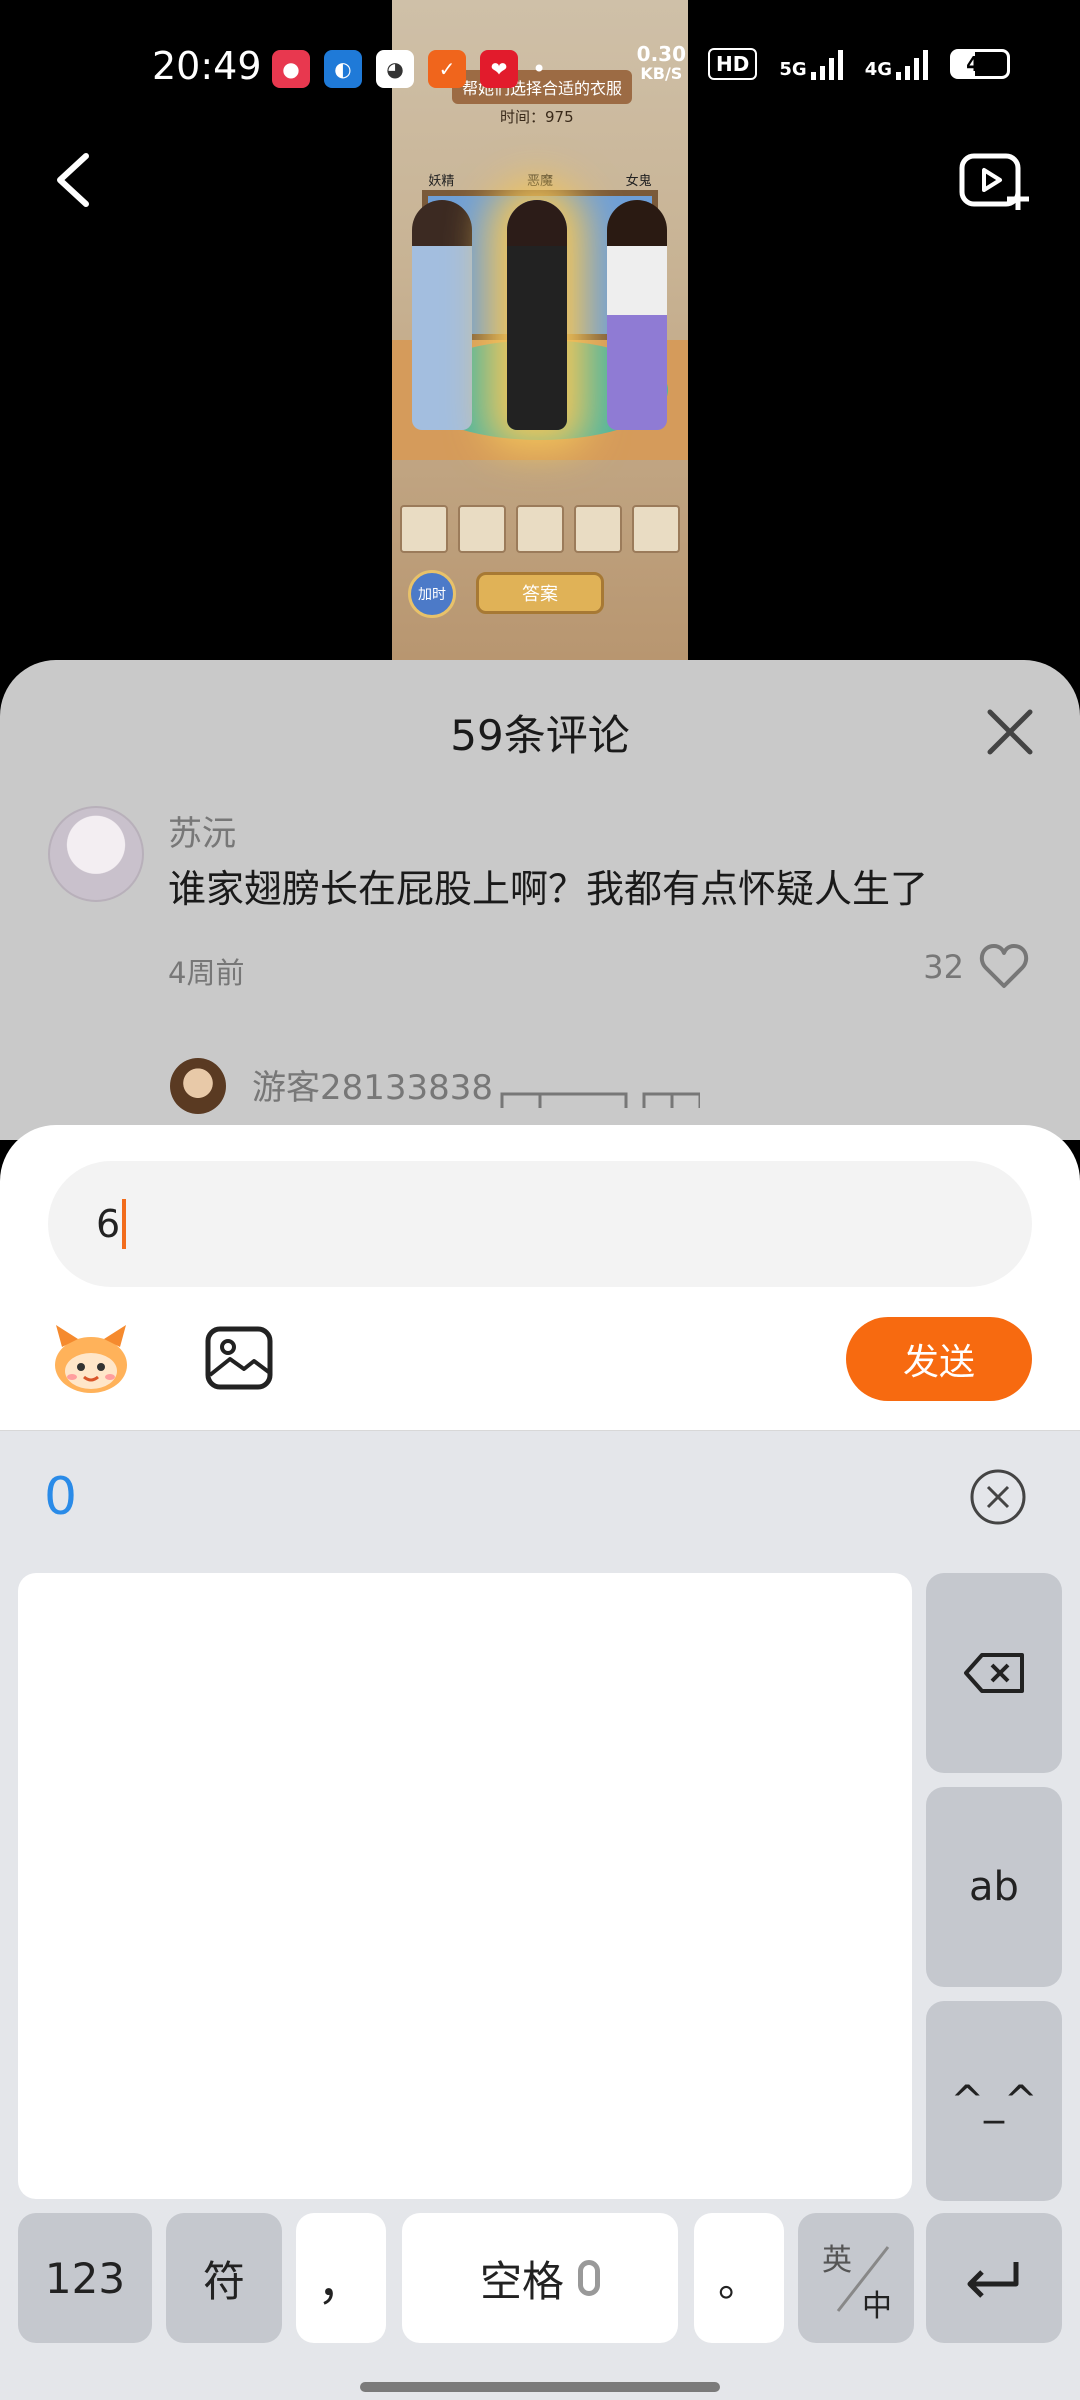 This screenshot has height=2400, width=1080. I want to click on status-right-icons: 0.30 KB/S HD 5G 4G 41, so click(823, 64).